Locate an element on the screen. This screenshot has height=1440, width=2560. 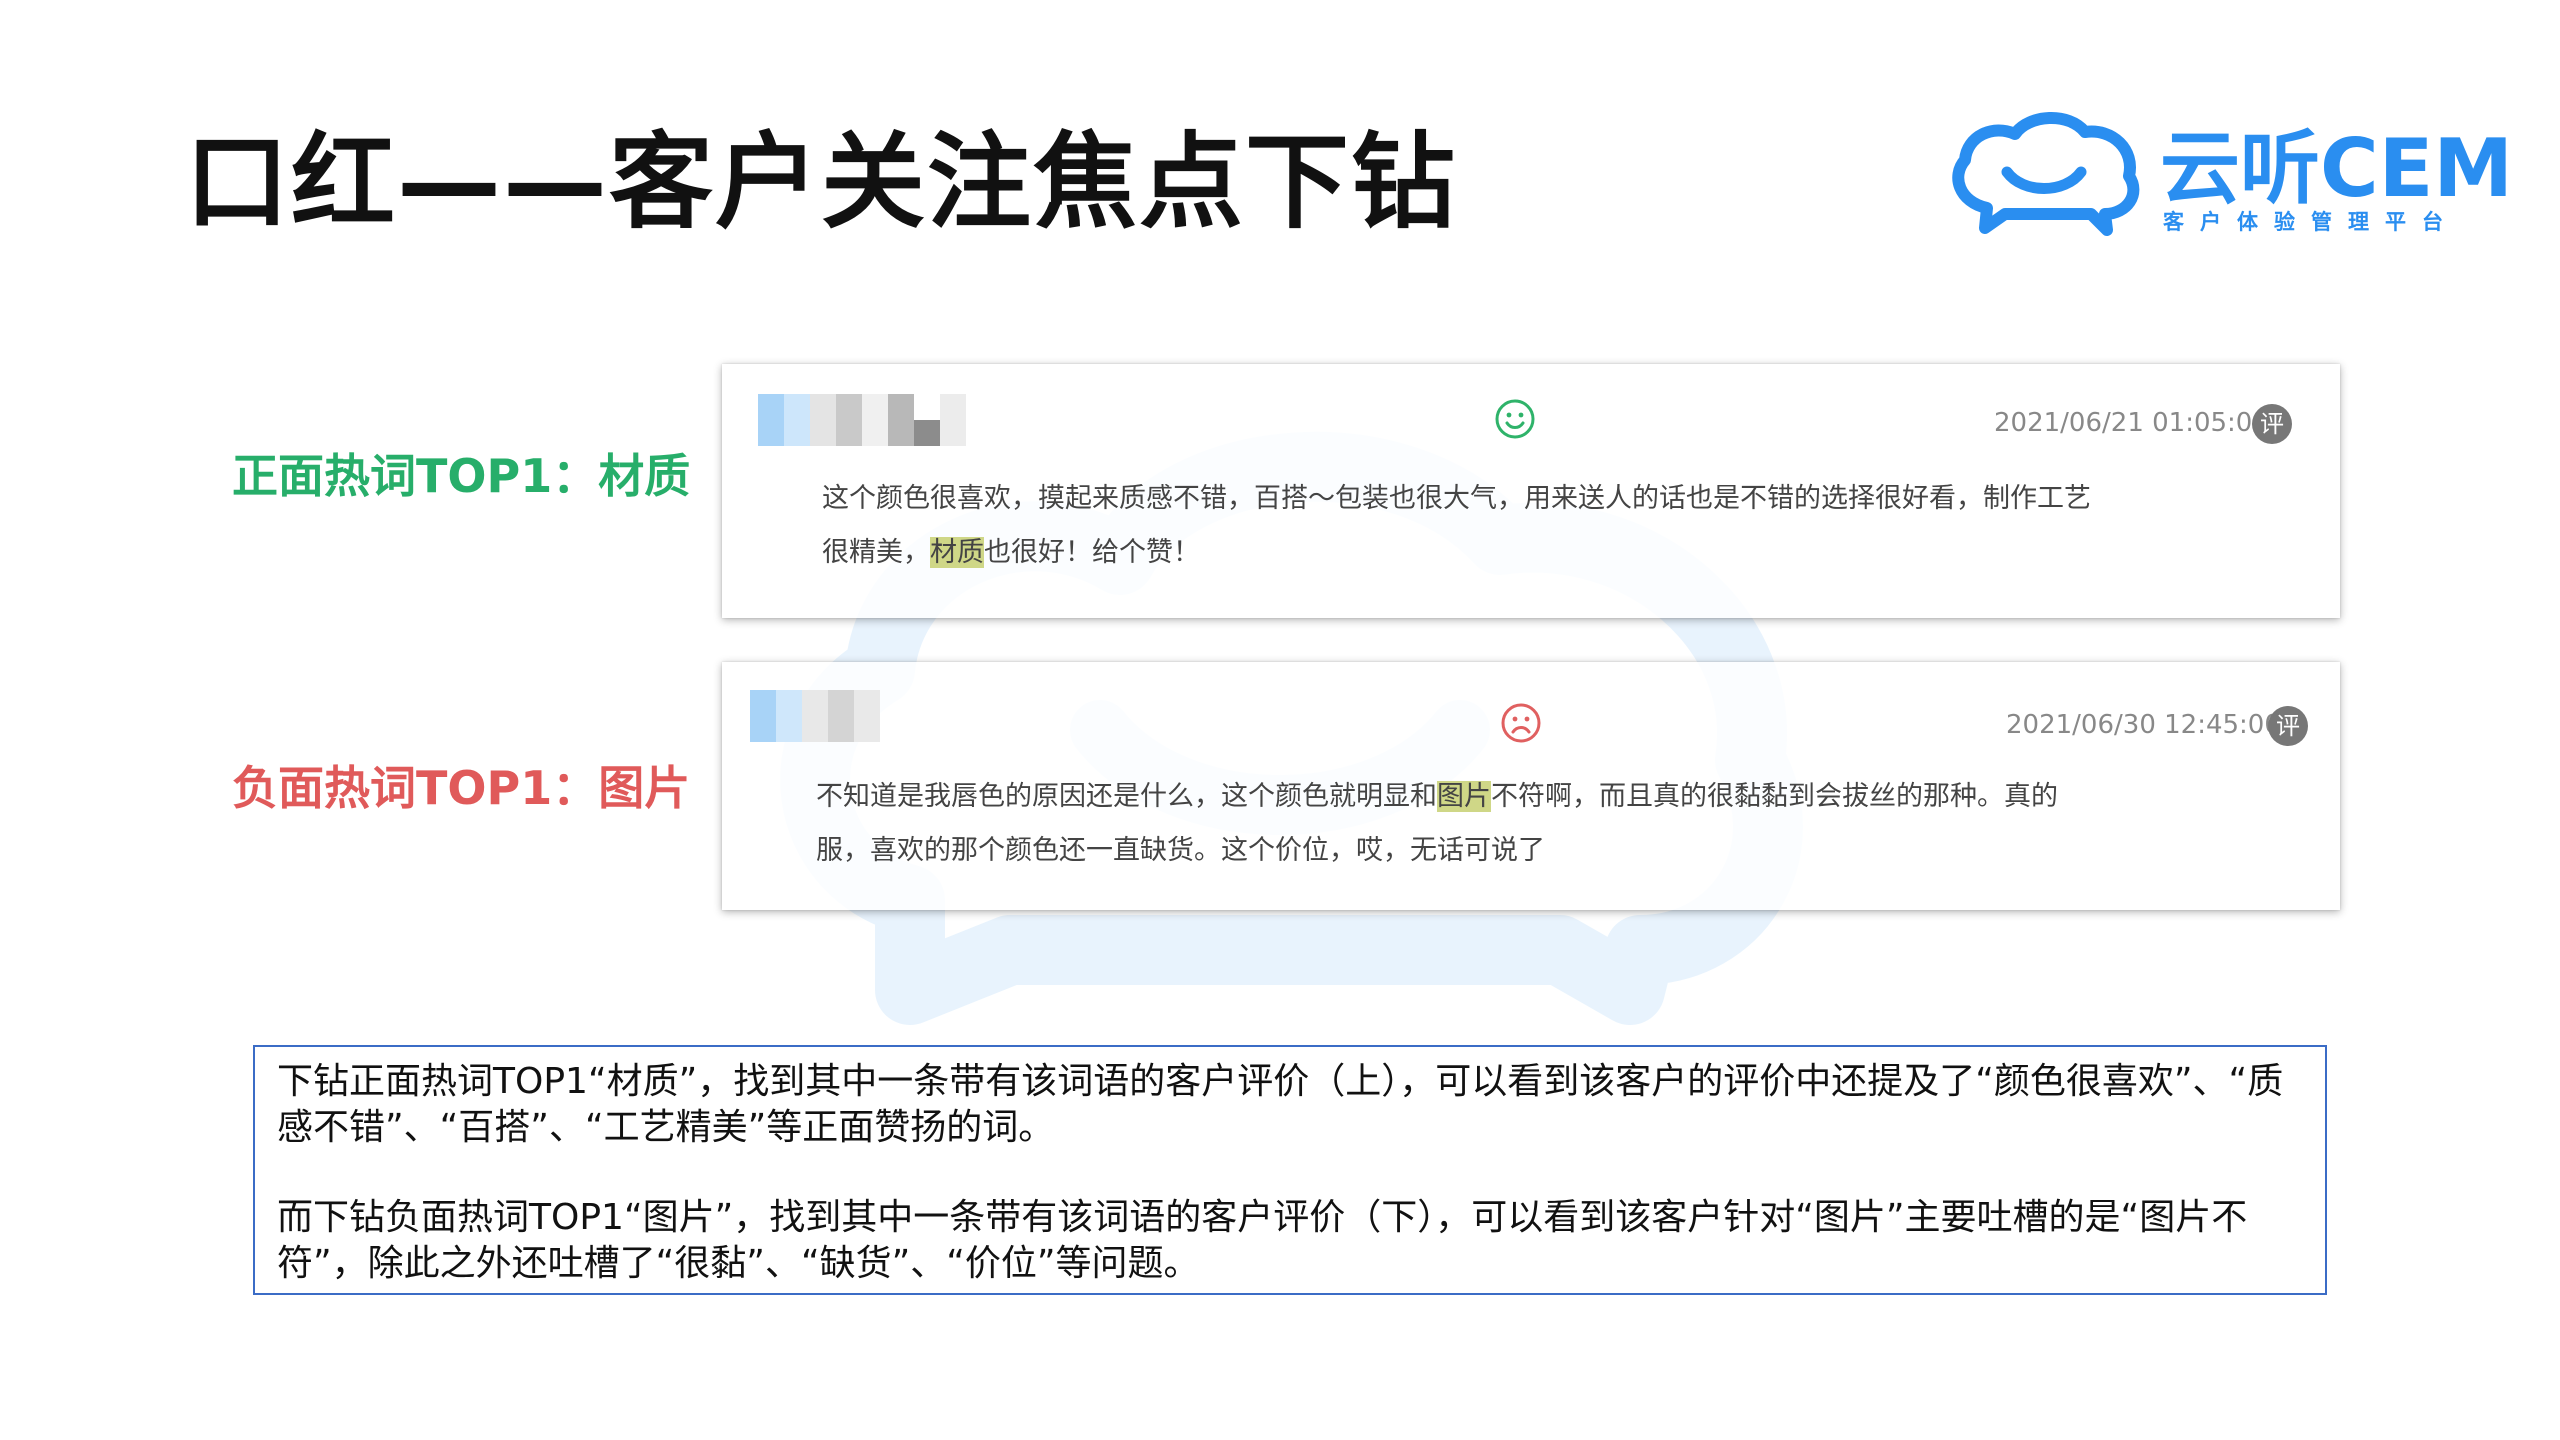
review-timestamp: 2021/06/30 12:45:00 is located at coordinates (2143, 725).